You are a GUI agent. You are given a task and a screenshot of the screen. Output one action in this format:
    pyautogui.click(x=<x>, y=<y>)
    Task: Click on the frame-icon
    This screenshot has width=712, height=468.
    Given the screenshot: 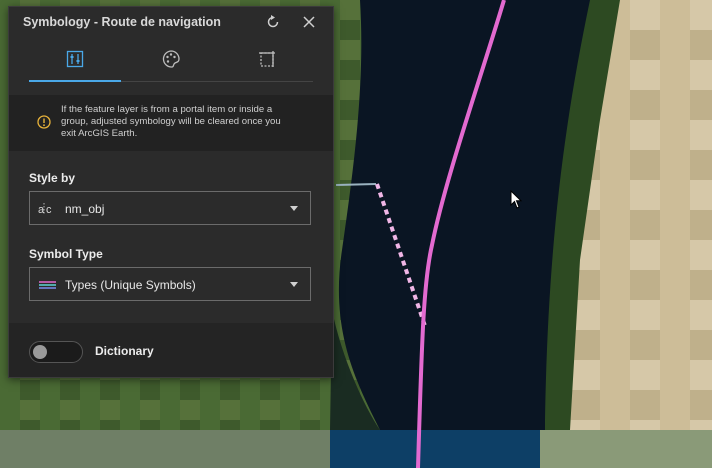 What is the action you would take?
    pyautogui.click(x=267, y=61)
    